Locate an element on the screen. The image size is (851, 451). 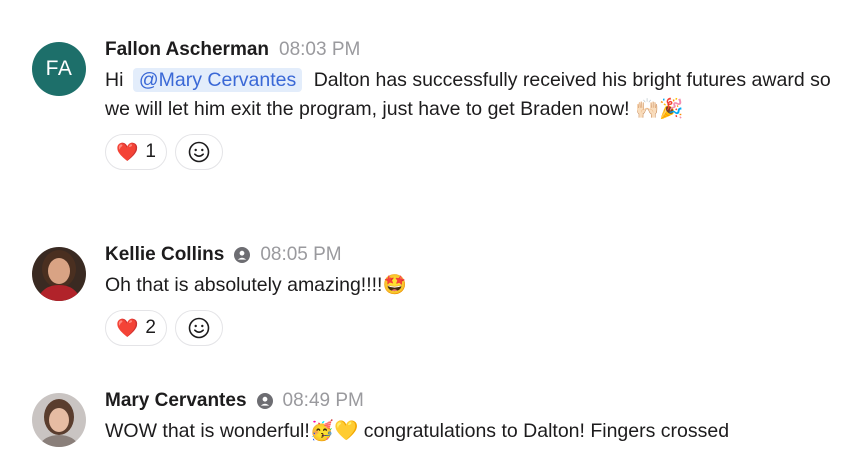
user-mention: @Mary Cervantes is located at coordinates (217, 80).